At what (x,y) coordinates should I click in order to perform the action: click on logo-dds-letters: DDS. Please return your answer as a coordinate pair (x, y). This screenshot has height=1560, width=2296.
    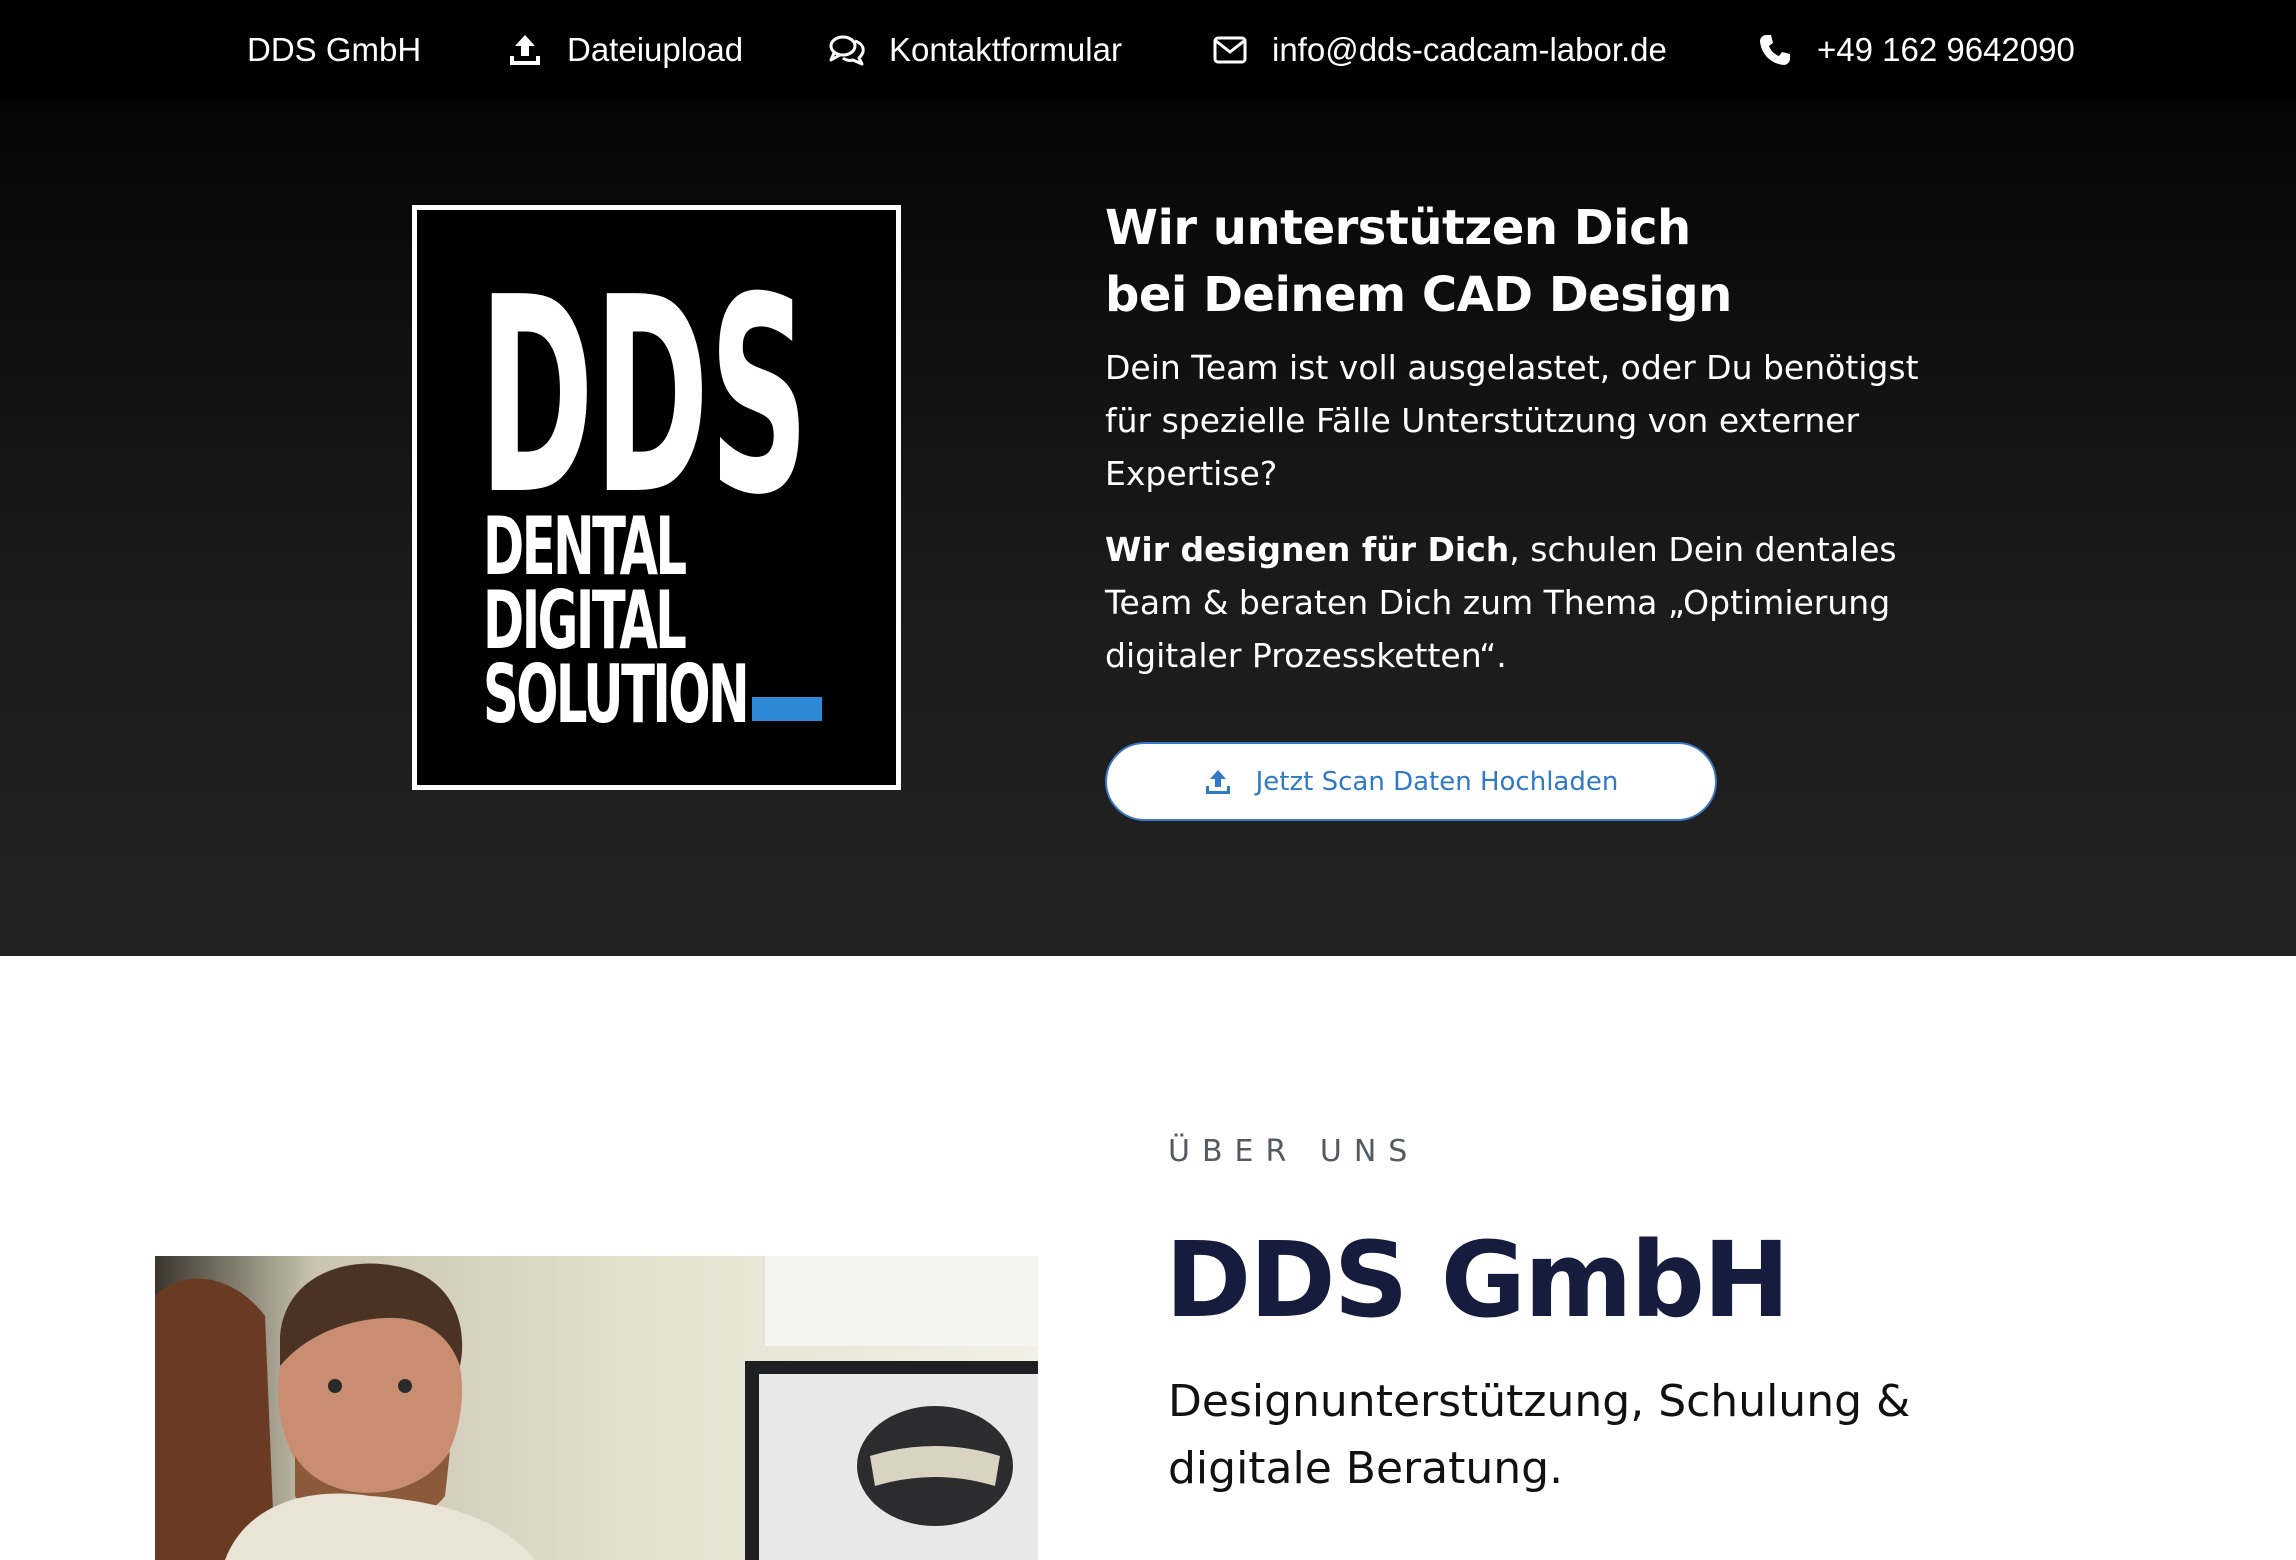
    Looking at the image, I should click on (644, 400).